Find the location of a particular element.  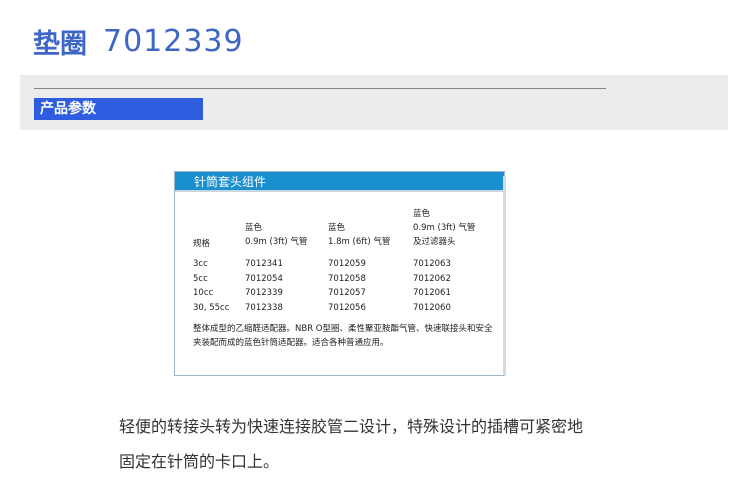

section-label: 产品参数 is located at coordinates (118, 109).